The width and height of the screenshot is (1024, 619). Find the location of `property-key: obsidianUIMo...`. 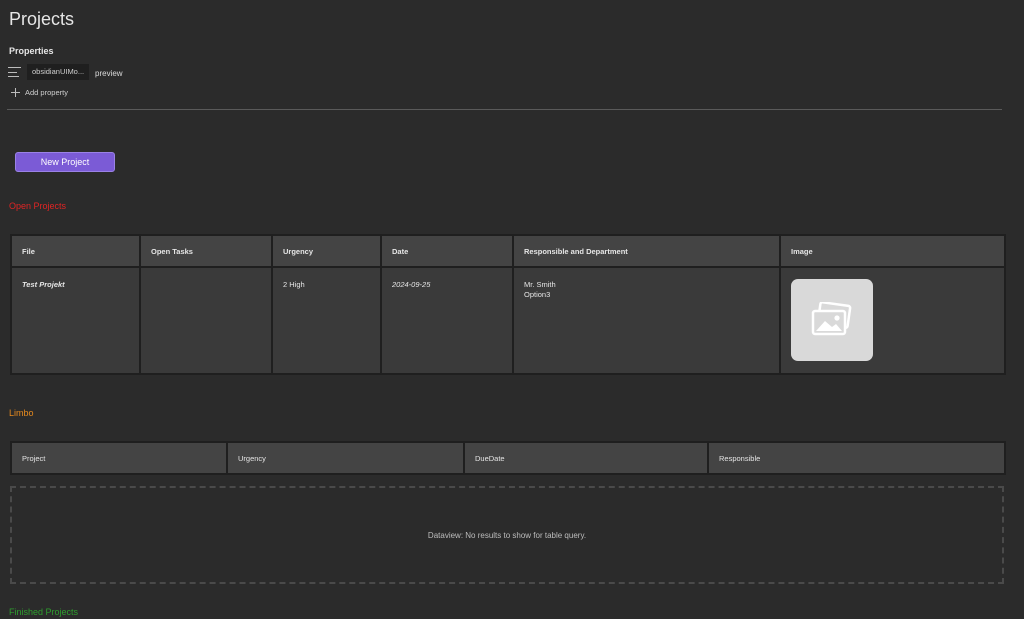

property-key: obsidianUIMo... is located at coordinates (58, 72).